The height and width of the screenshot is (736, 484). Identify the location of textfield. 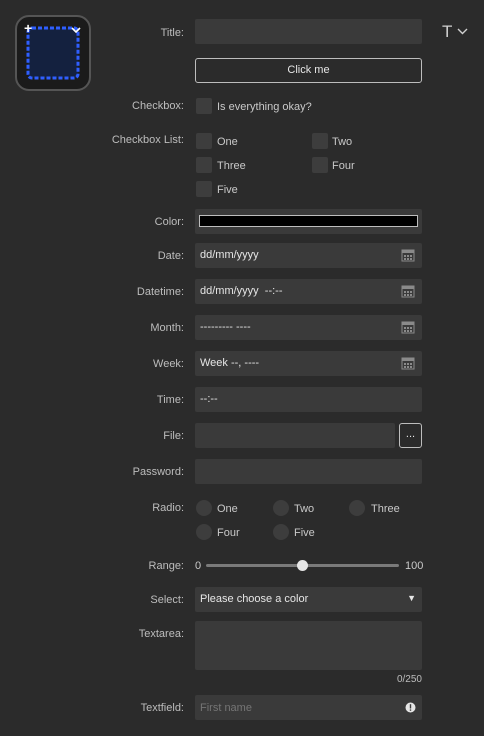
(308, 707).